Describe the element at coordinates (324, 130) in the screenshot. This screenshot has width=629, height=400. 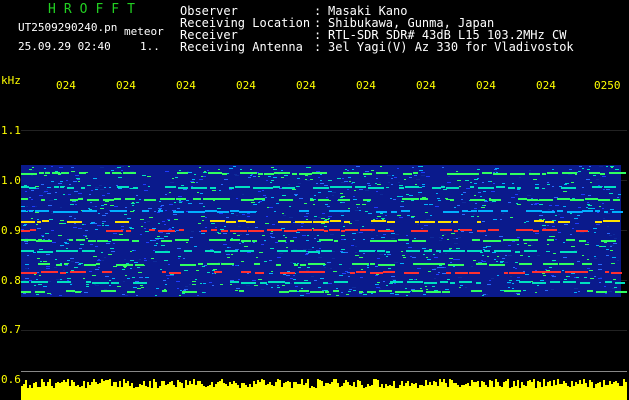
I see `gridline` at that location.